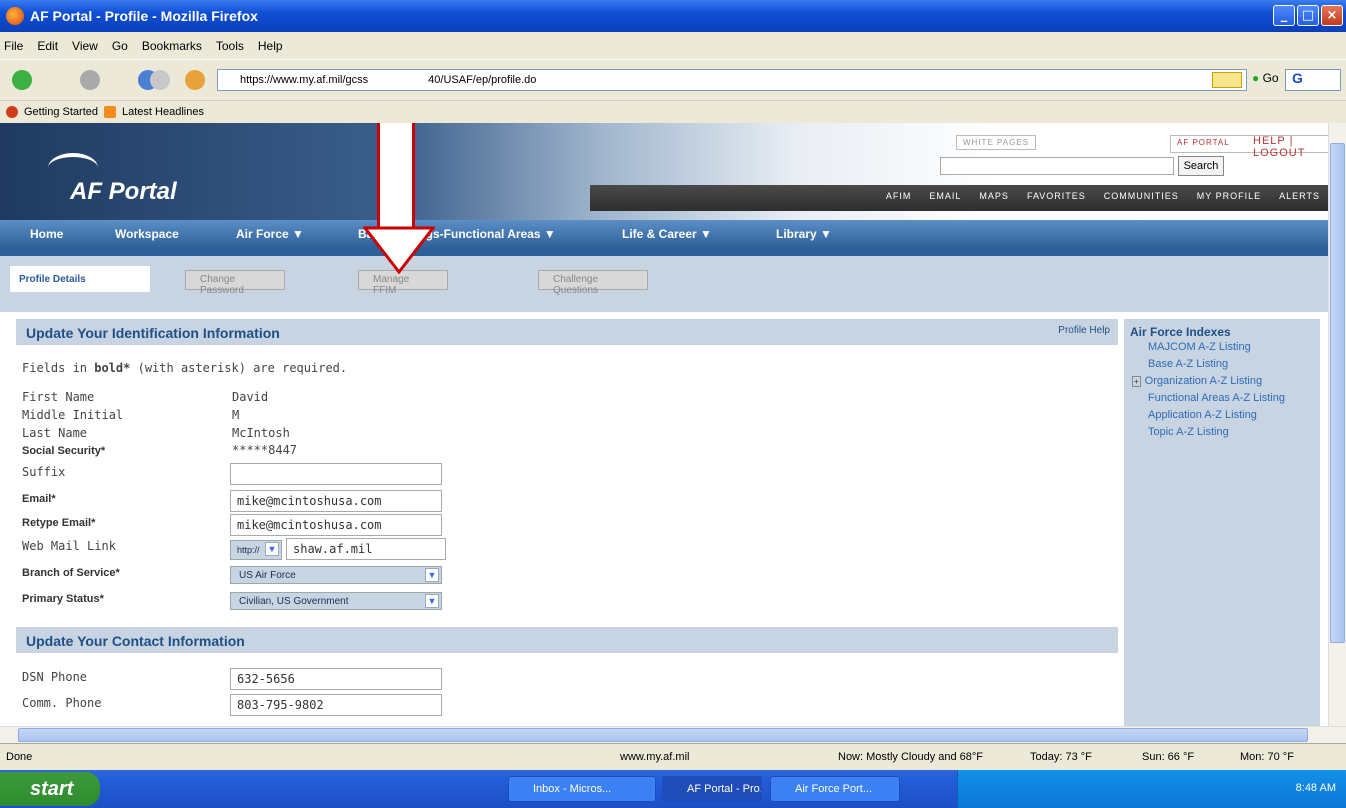 This screenshot has width=1346, height=808. Describe the element at coordinates (336, 474) in the screenshot. I see `suffix-input` at that location.